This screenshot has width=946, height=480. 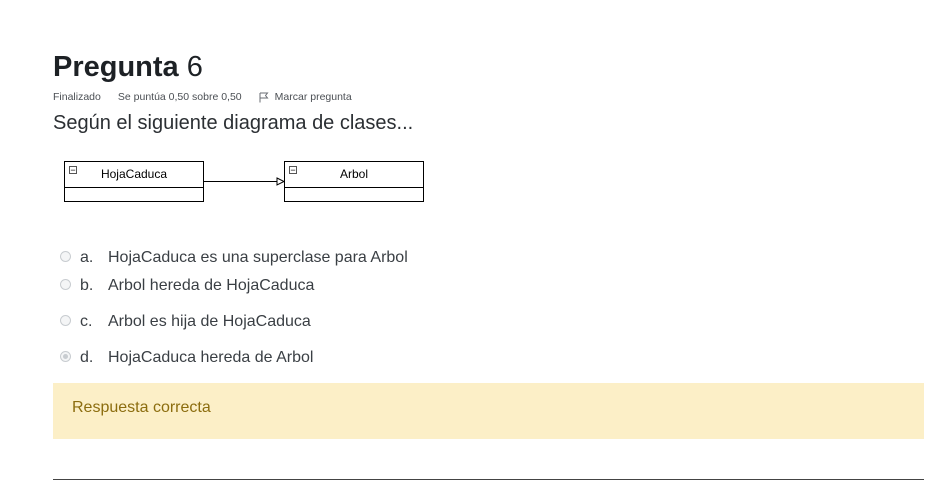 I want to click on answer-letter: c., so click(x=86, y=321).